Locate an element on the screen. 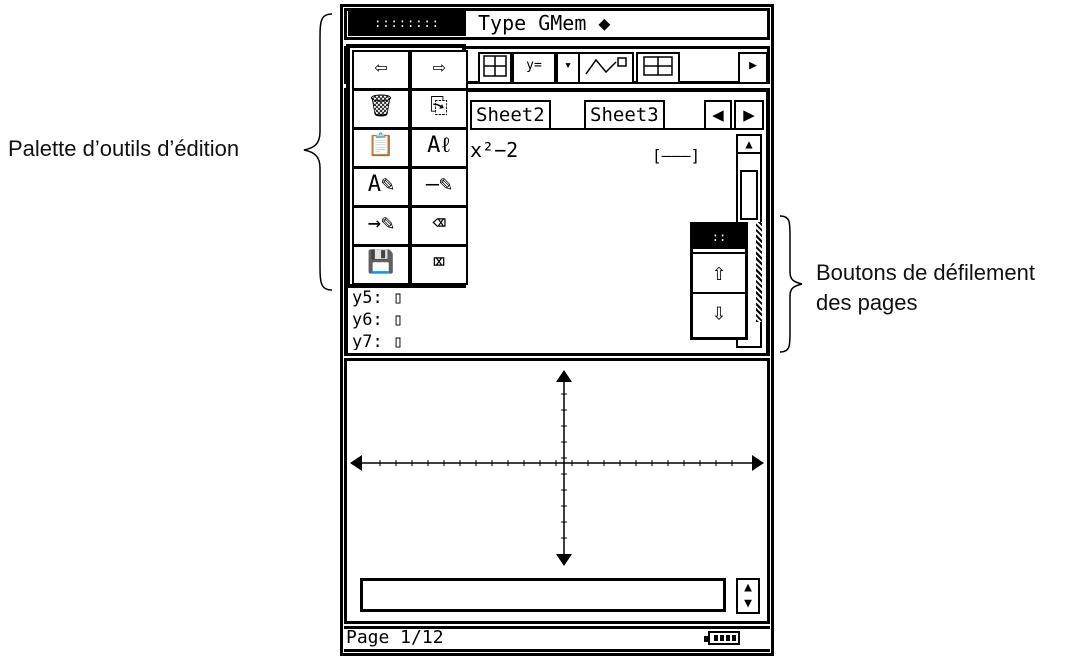 The image size is (1090, 659). palette-line-style-button: —✎ is located at coordinates (439, 187).